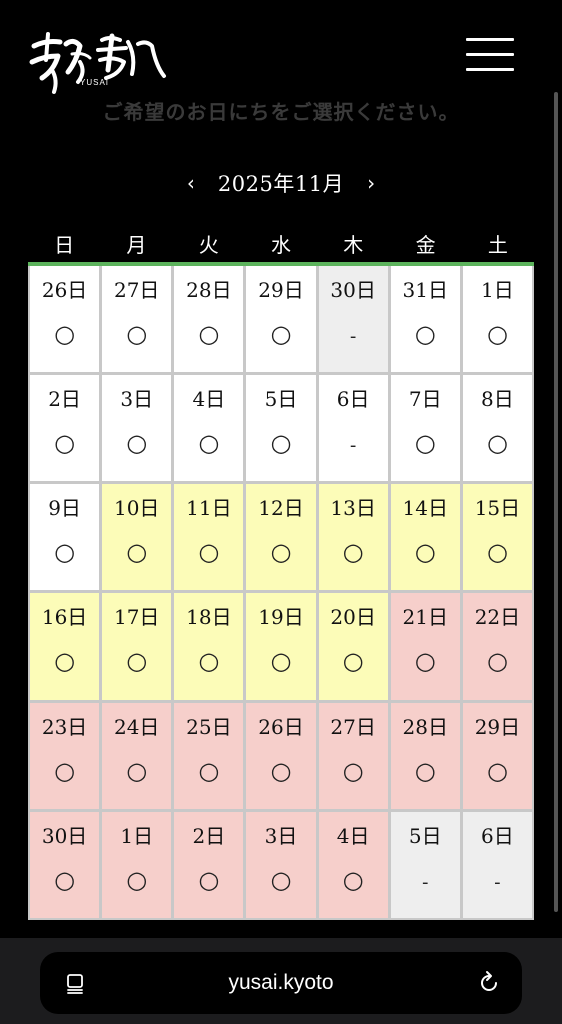 This screenshot has height=1024, width=562. Describe the element at coordinates (425, 646) in the screenshot. I see `calendar-day-cell: 21日 ○` at that location.